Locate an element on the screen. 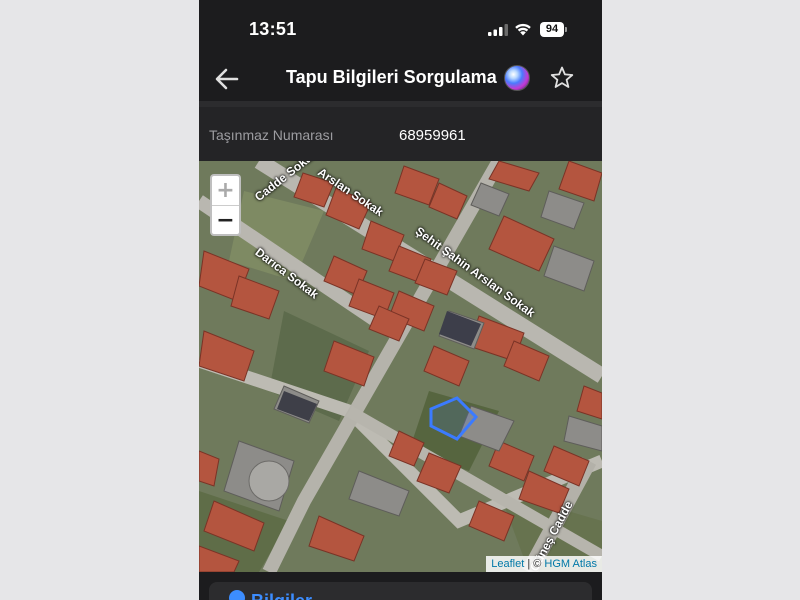 The width and height of the screenshot is (800, 600). siri-icon is located at coordinates (517, 78).